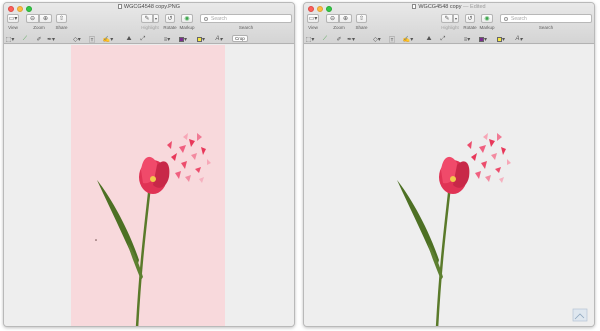 The width and height of the screenshot is (600, 331). I want to click on crop-button: Crop, so click(240, 38).